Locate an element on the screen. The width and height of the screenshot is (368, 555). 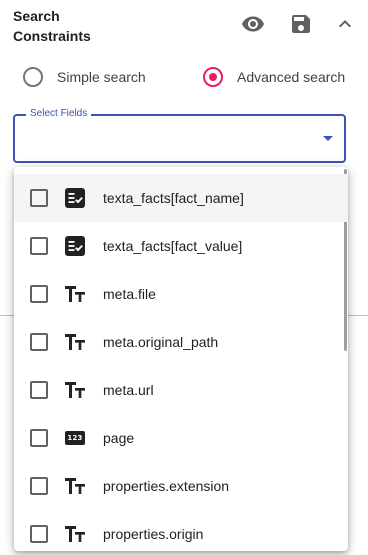
select-fields-label: Select Fields is located at coordinates (59, 114).